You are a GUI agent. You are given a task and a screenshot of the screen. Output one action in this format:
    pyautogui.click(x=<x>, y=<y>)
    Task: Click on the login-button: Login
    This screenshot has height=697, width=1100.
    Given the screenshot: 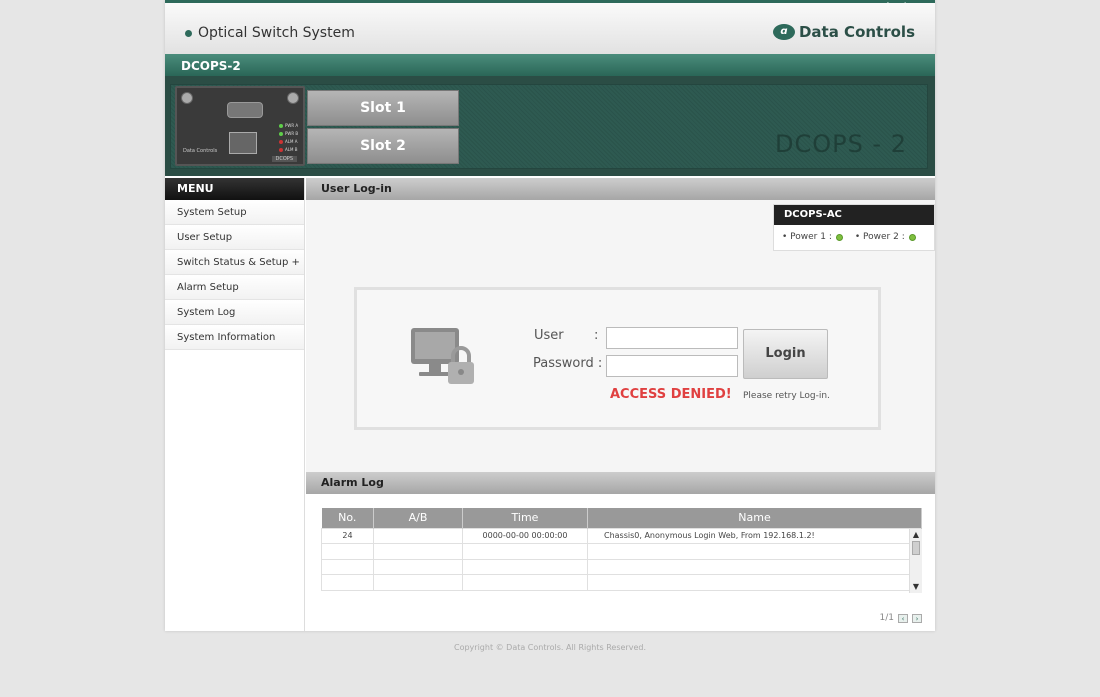 What is the action you would take?
    pyautogui.click(x=785, y=354)
    